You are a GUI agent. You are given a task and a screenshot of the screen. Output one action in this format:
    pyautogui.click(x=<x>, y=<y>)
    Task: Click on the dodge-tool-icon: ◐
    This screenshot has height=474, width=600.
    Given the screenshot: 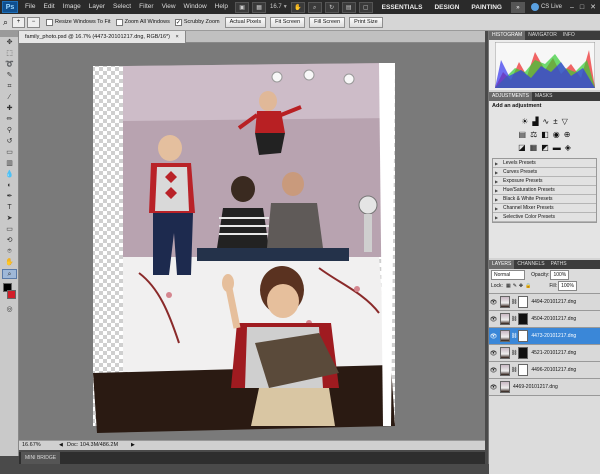 What is the action you would take?
    pyautogui.click(x=9, y=186)
    